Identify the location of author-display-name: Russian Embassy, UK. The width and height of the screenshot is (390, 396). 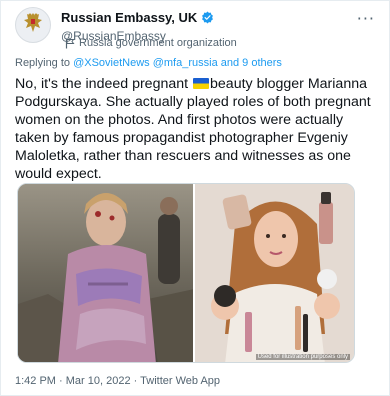
(129, 17).